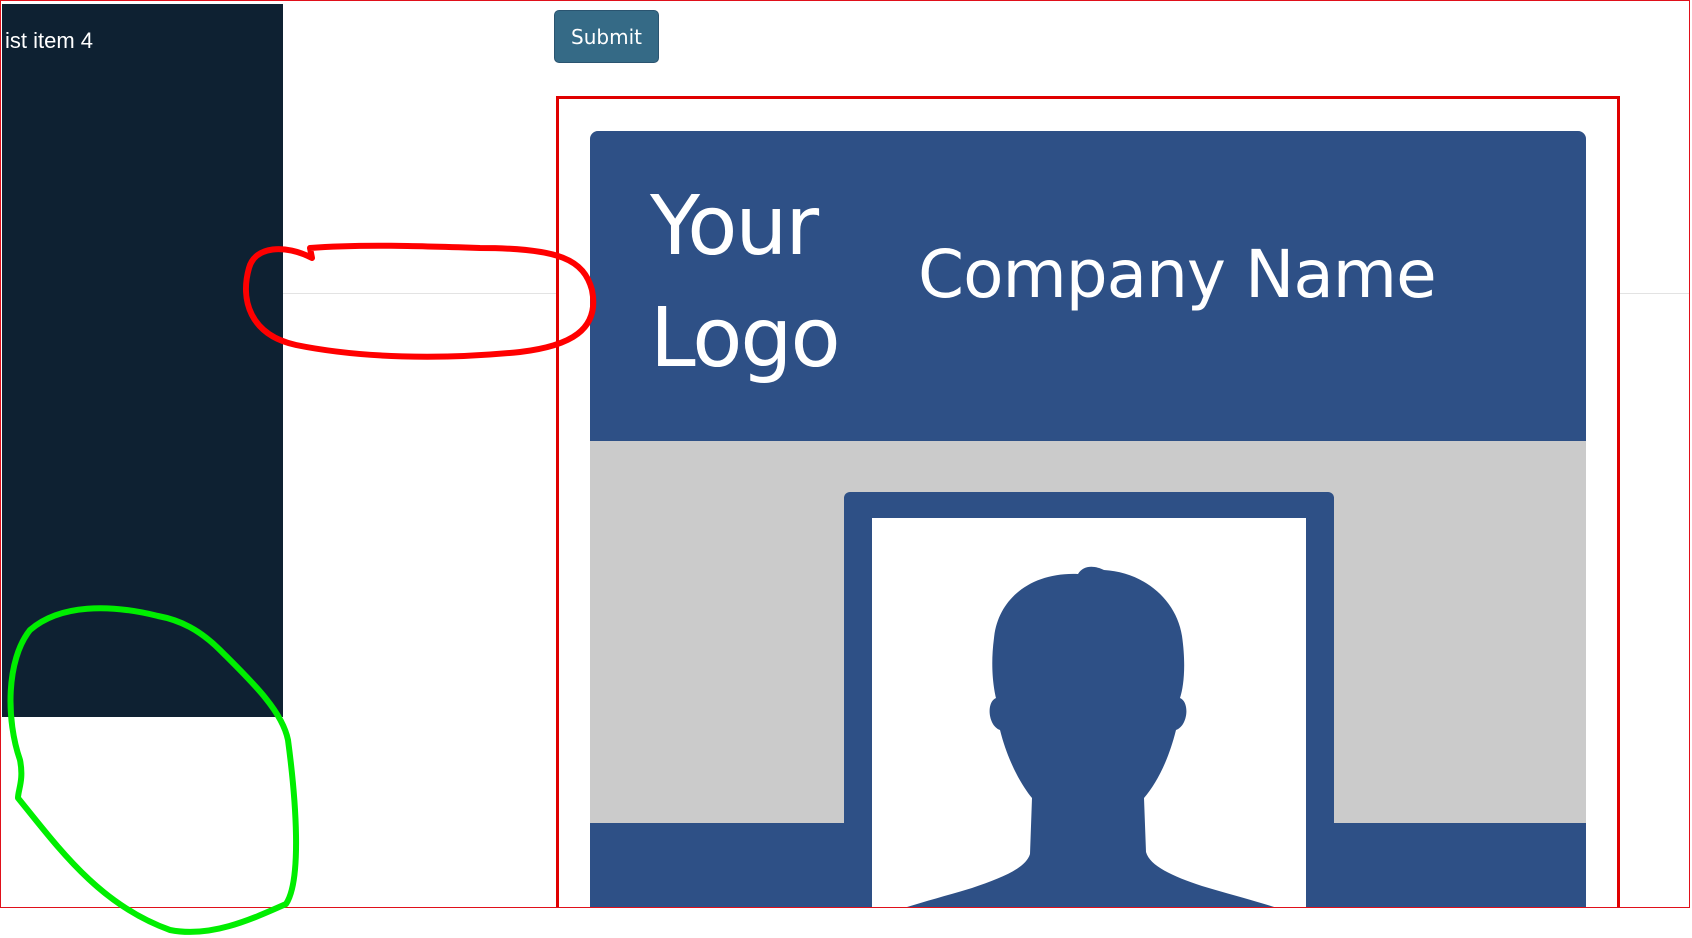  Describe the element at coordinates (1091, 736) in the screenshot. I see `person-silhouette-icon` at that location.